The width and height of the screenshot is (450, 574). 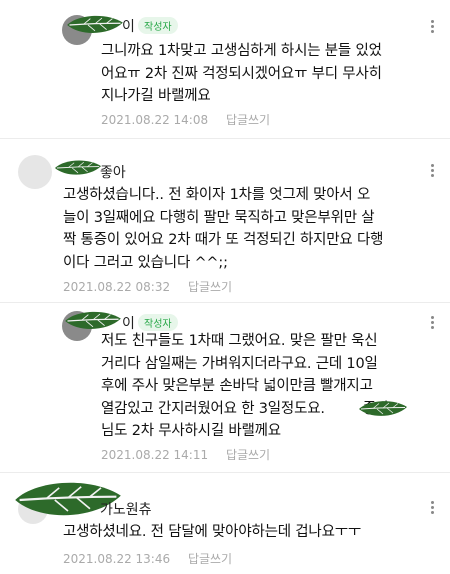 What do you see at coordinates (239, 363) in the screenshot?
I see `comment-line: 거리다 삼일째는 가벼워지더라구요. 근데 10일` at bounding box center [239, 363].